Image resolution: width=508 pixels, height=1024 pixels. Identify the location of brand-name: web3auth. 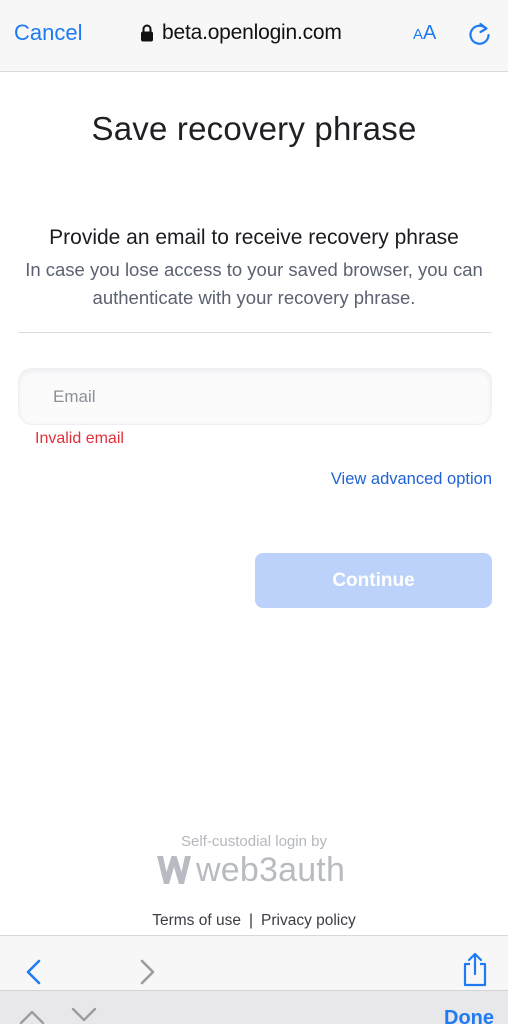
(271, 869).